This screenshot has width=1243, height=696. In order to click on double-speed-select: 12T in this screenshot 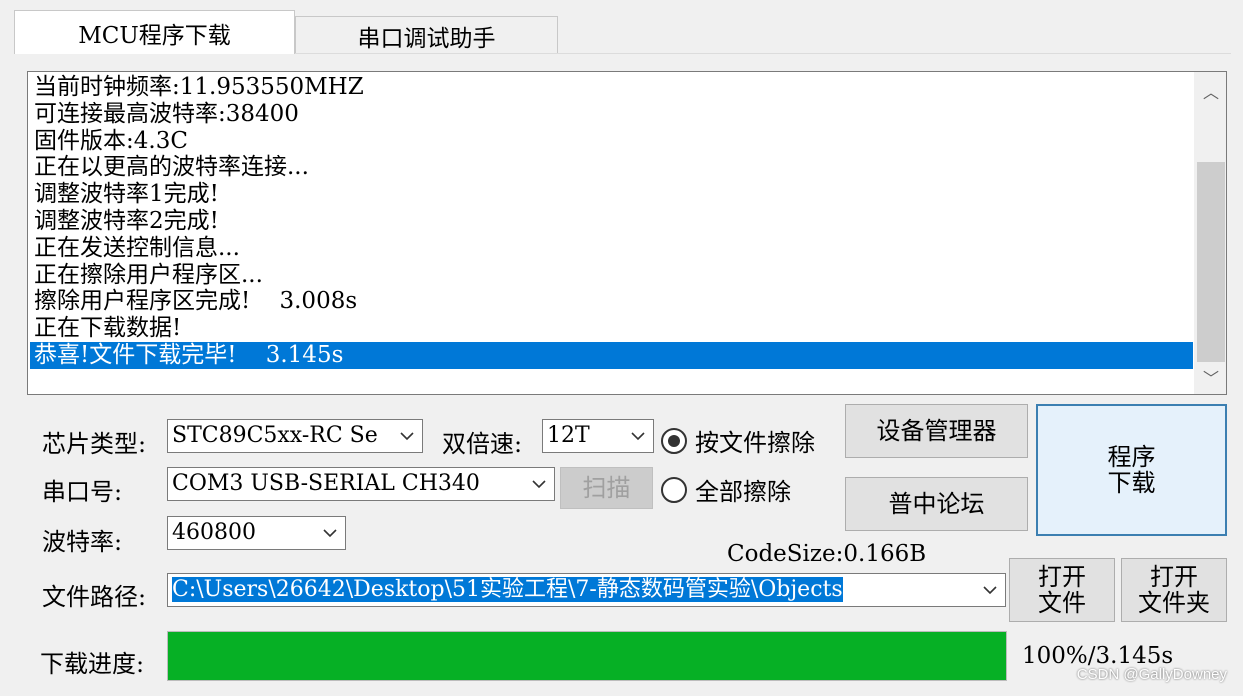, I will do `click(598, 436)`.